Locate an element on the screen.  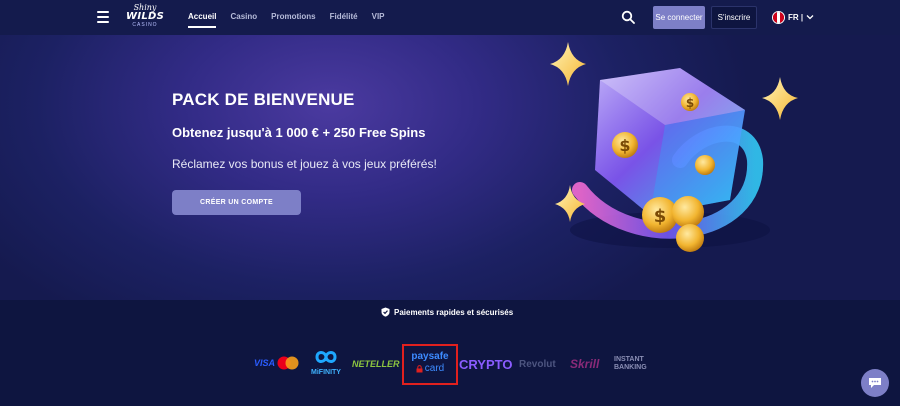
neteller-logo: NETELLER is located at coordinates (376, 364).